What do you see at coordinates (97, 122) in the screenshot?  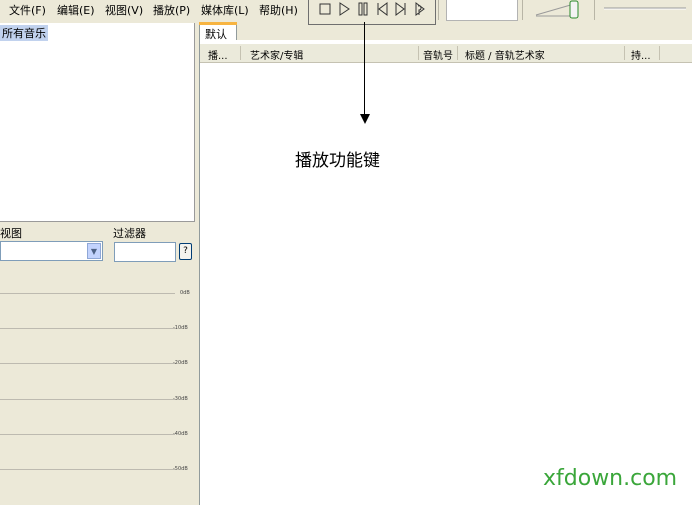 I see `library-tree: 所有音乐` at bounding box center [97, 122].